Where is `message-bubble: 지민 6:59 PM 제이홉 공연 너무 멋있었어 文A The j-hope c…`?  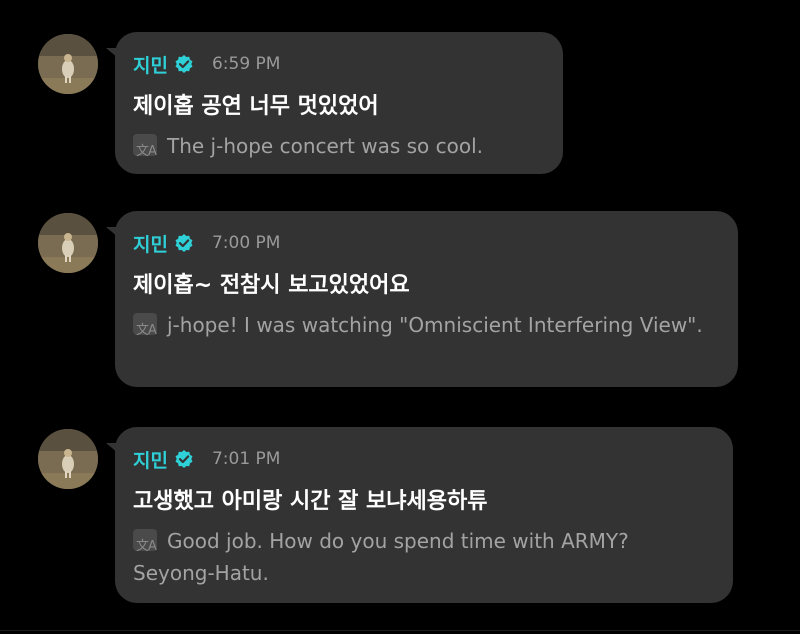
message-bubble: 지민 6:59 PM 제이홉 공연 너무 멋있었어 文A The j-hope c… is located at coordinates (334, 103).